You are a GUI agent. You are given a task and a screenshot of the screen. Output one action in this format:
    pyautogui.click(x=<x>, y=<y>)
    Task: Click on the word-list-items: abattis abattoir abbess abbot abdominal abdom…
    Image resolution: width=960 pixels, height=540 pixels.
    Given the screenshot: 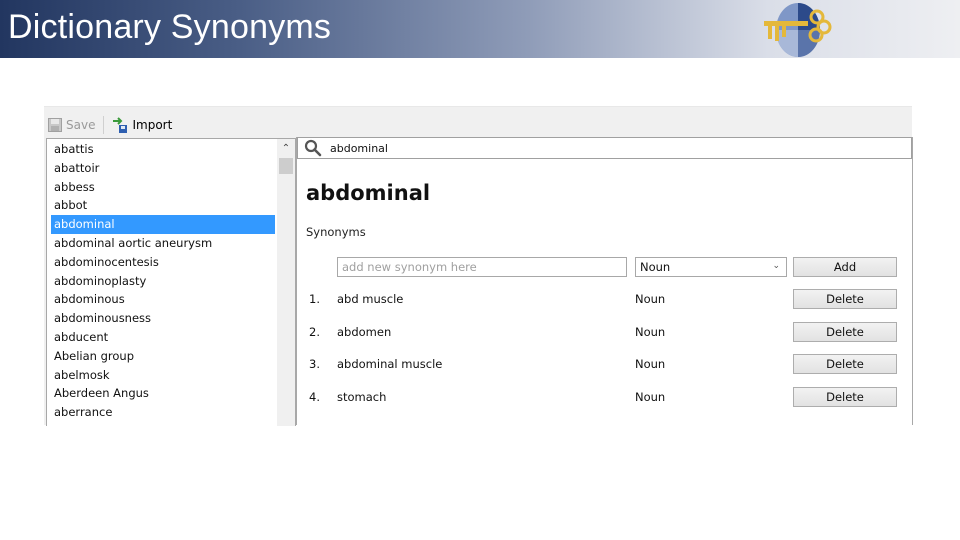 What is the action you would take?
    pyautogui.click(x=163, y=281)
    